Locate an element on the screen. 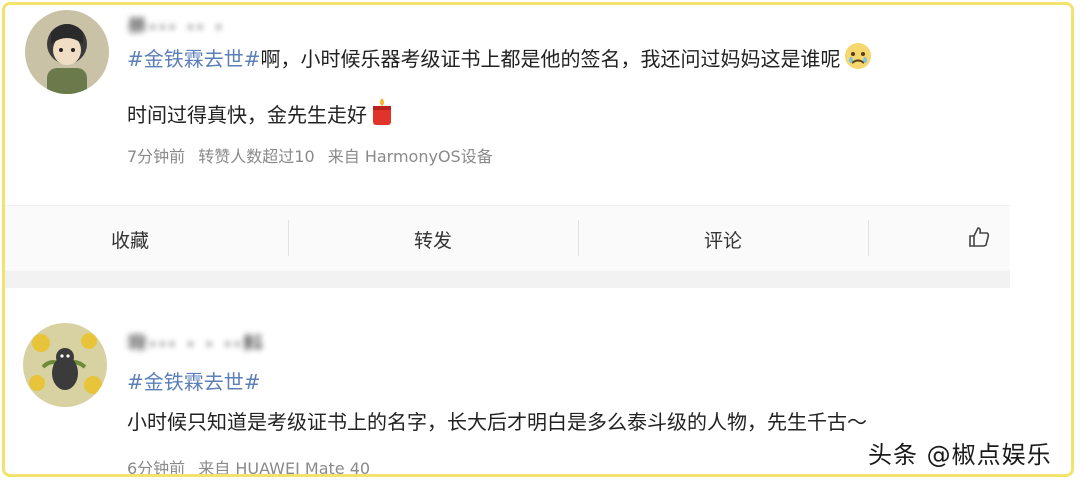 Image resolution: width=1080 pixels, height=483 pixels. comment-label: 评论 is located at coordinates (722, 240).